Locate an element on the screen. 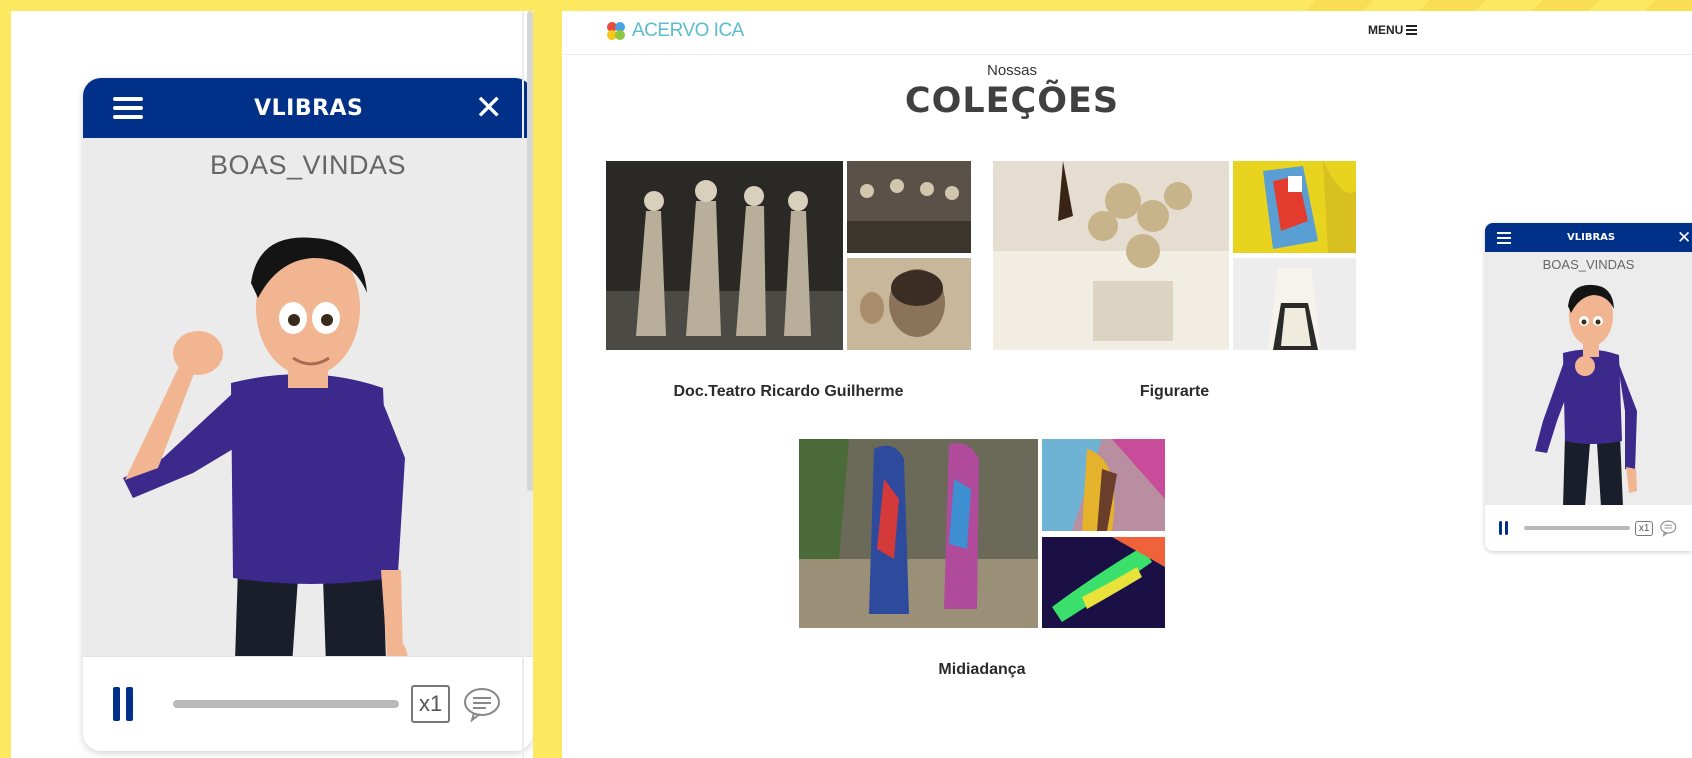 This screenshot has height=758, width=1692. logo-text: ACERVO ICA is located at coordinates (688, 30).